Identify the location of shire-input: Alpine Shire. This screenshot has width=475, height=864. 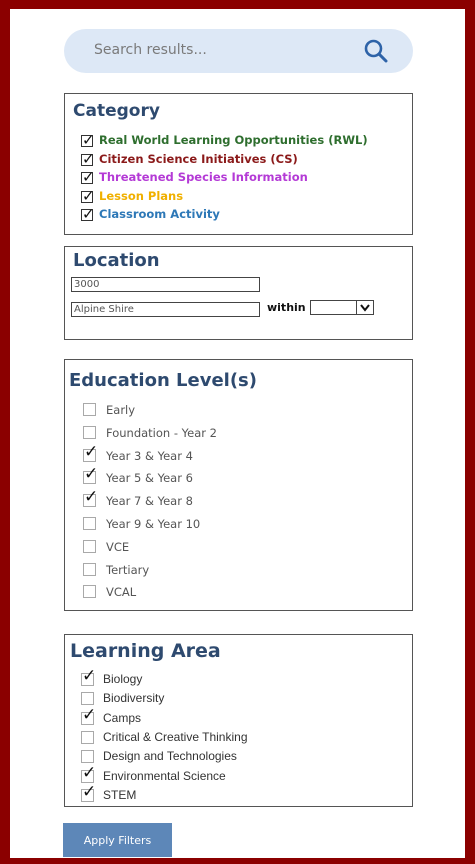
(165, 309).